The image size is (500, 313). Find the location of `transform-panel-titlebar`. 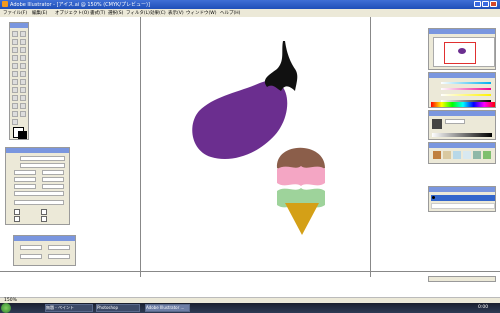

transform-panel-titlebar is located at coordinates (44, 238).